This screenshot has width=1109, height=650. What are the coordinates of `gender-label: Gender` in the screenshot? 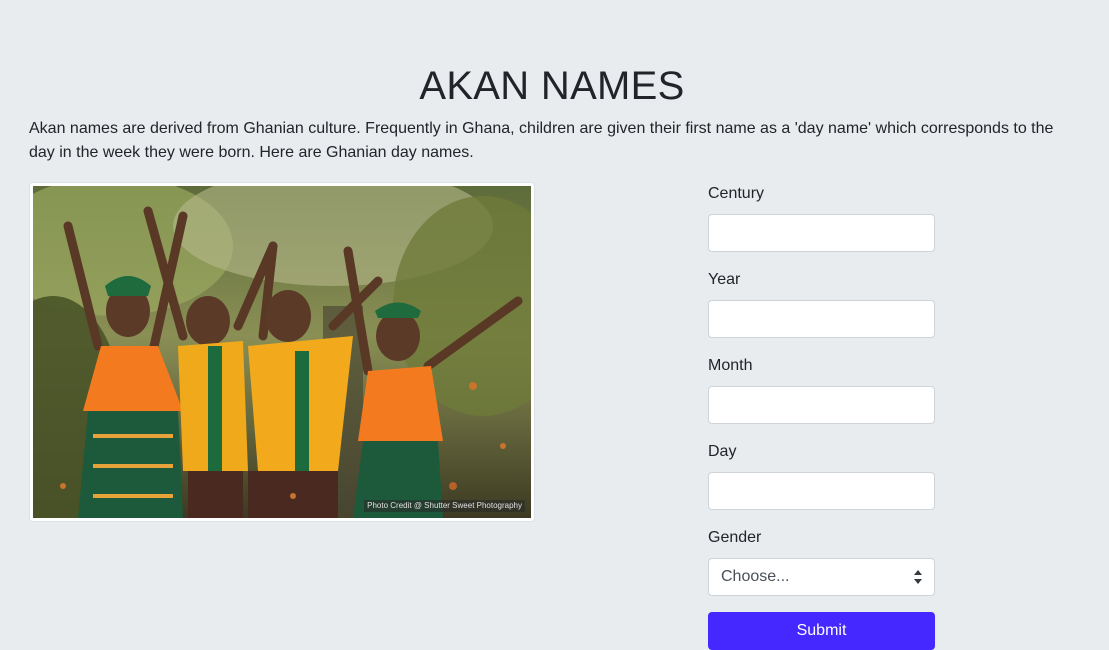 It's located at (735, 537).